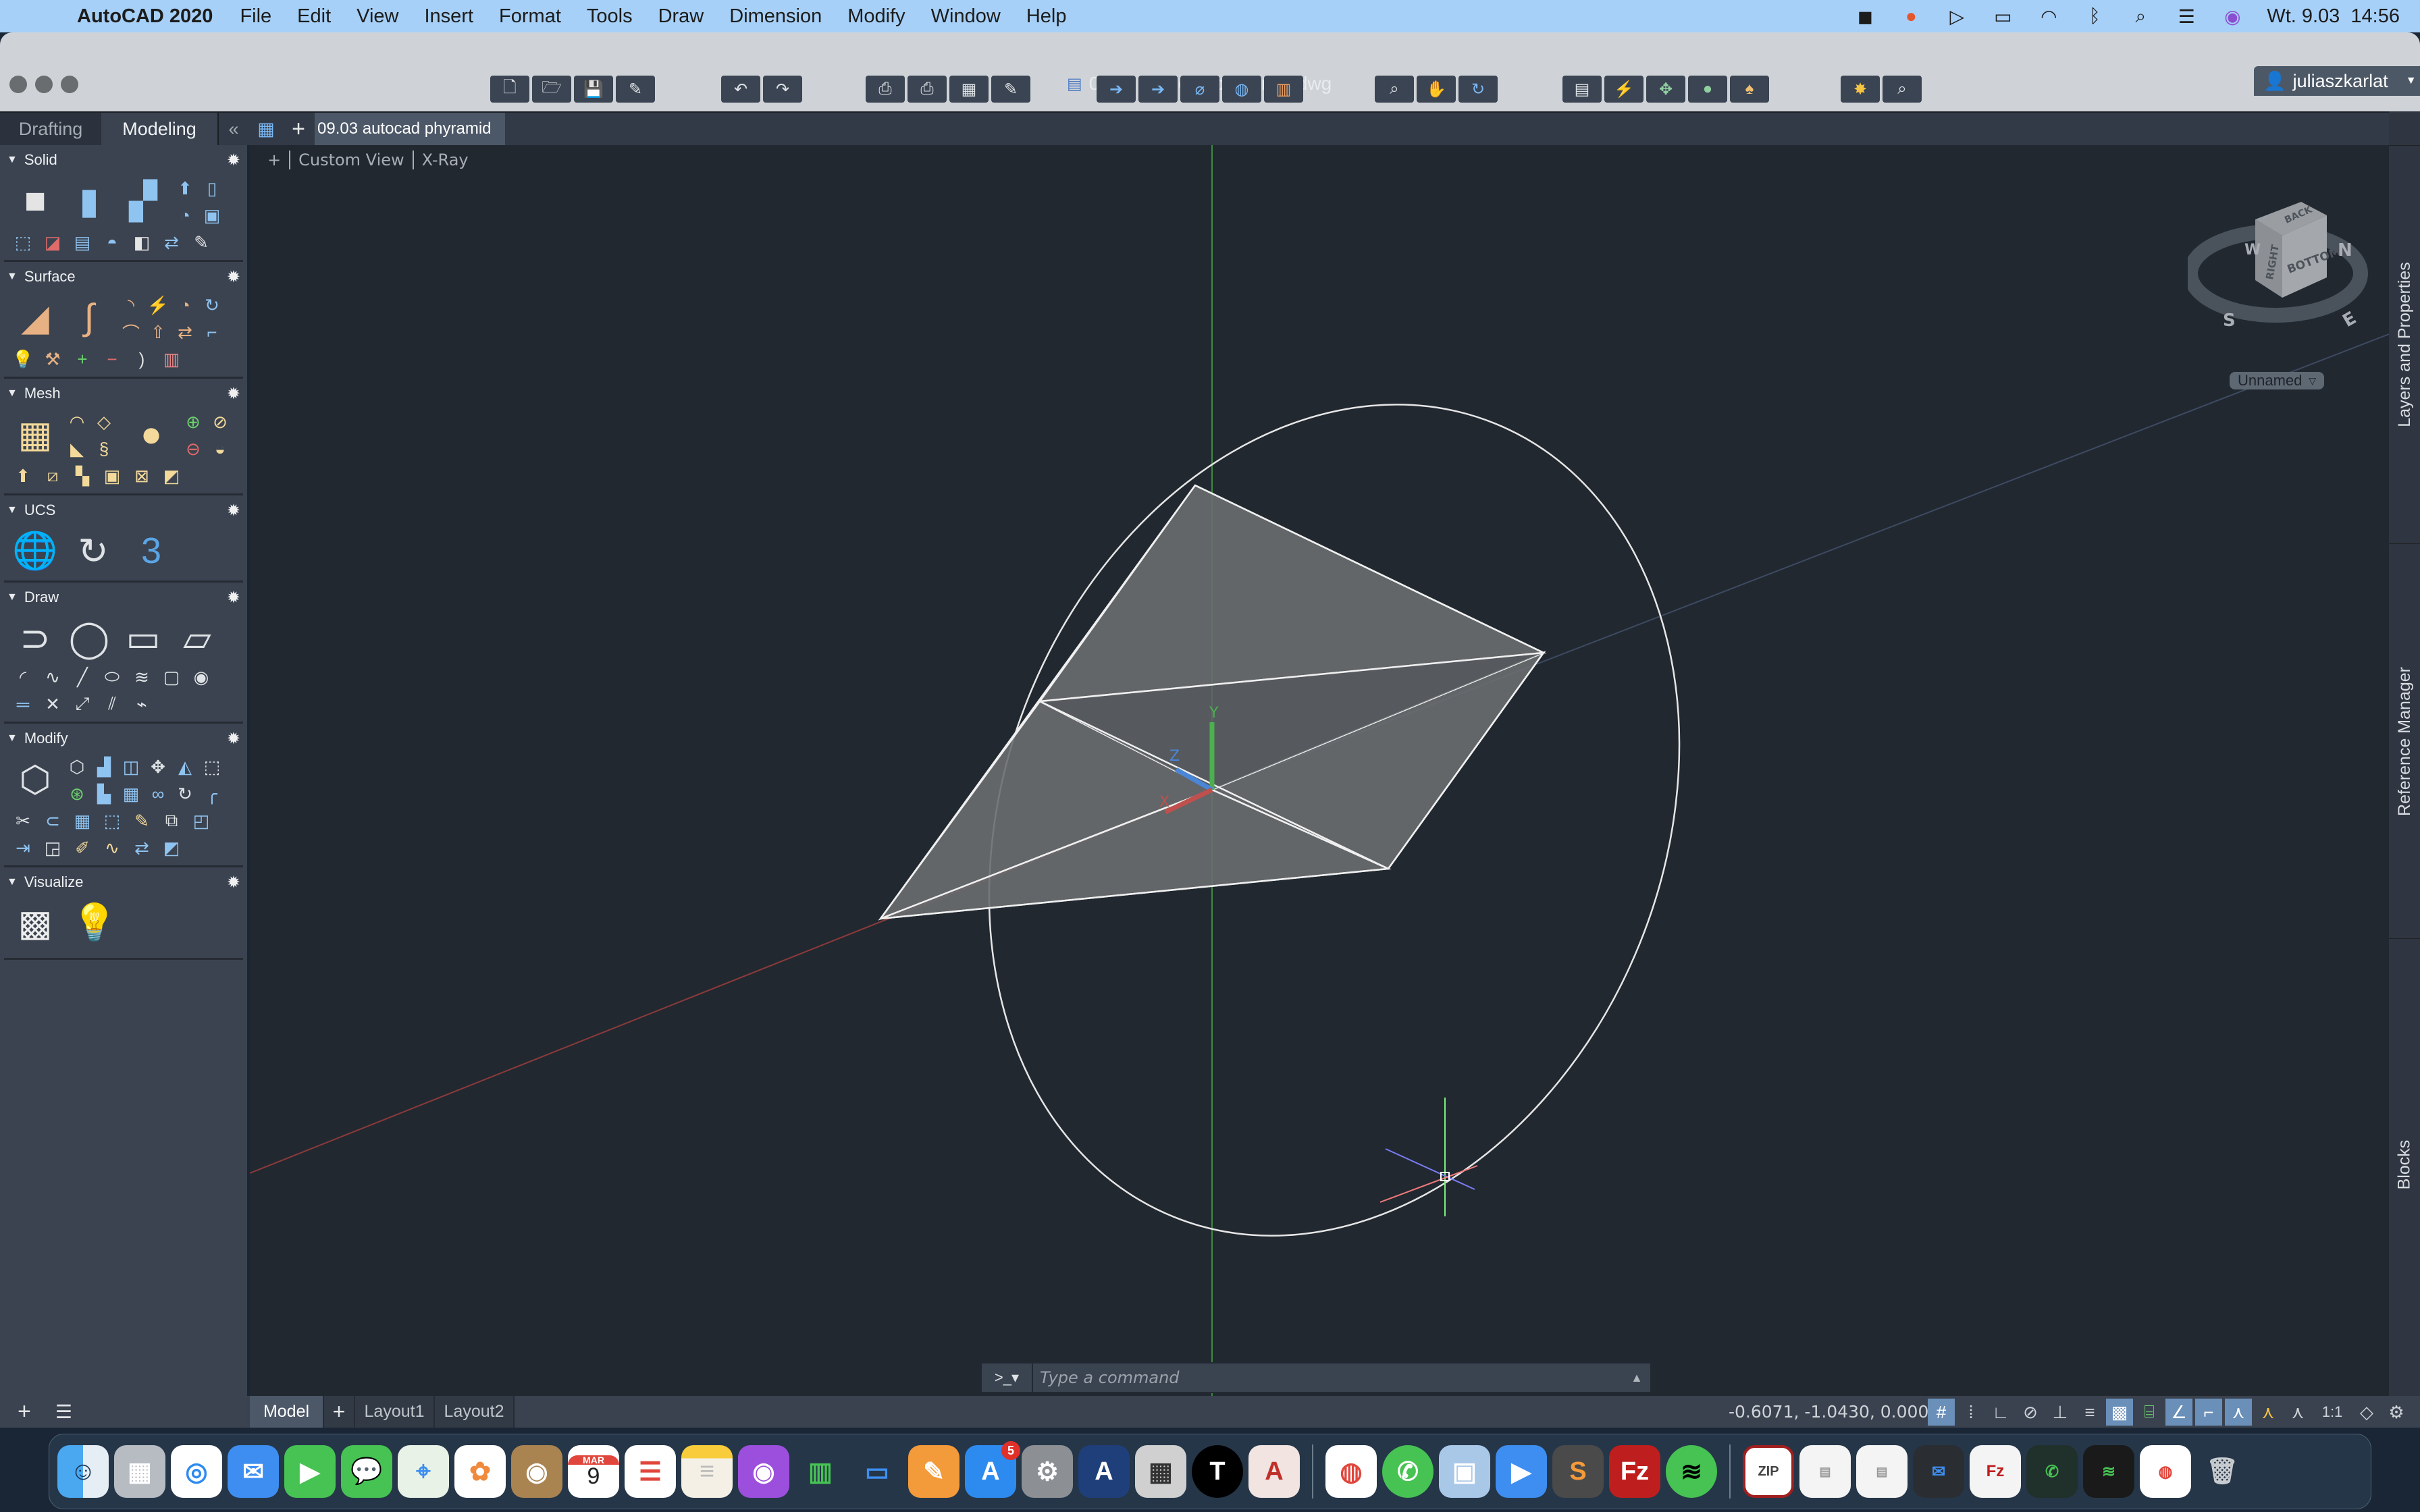  Describe the element at coordinates (681, 16) in the screenshot. I see `menu-draw: Draw` at that location.